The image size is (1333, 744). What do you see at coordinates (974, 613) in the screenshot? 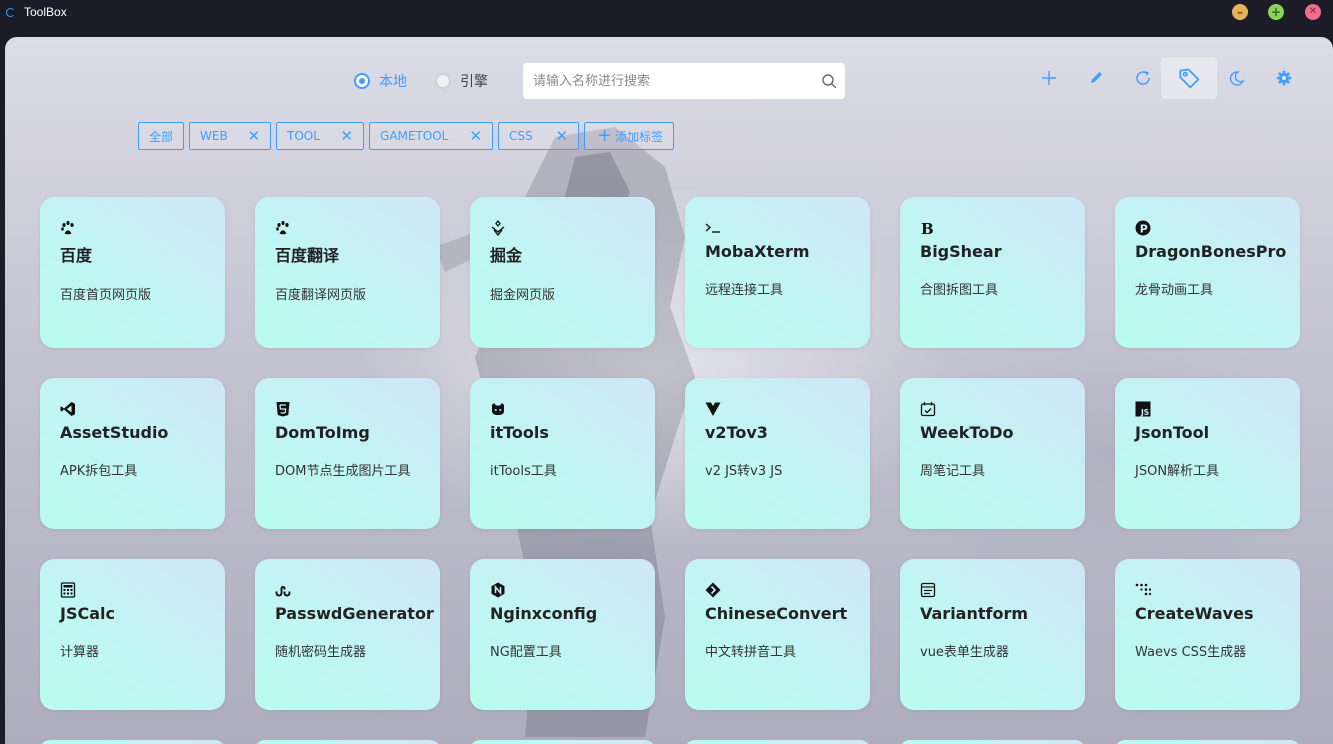
I see `tool-name: Variantform` at bounding box center [974, 613].